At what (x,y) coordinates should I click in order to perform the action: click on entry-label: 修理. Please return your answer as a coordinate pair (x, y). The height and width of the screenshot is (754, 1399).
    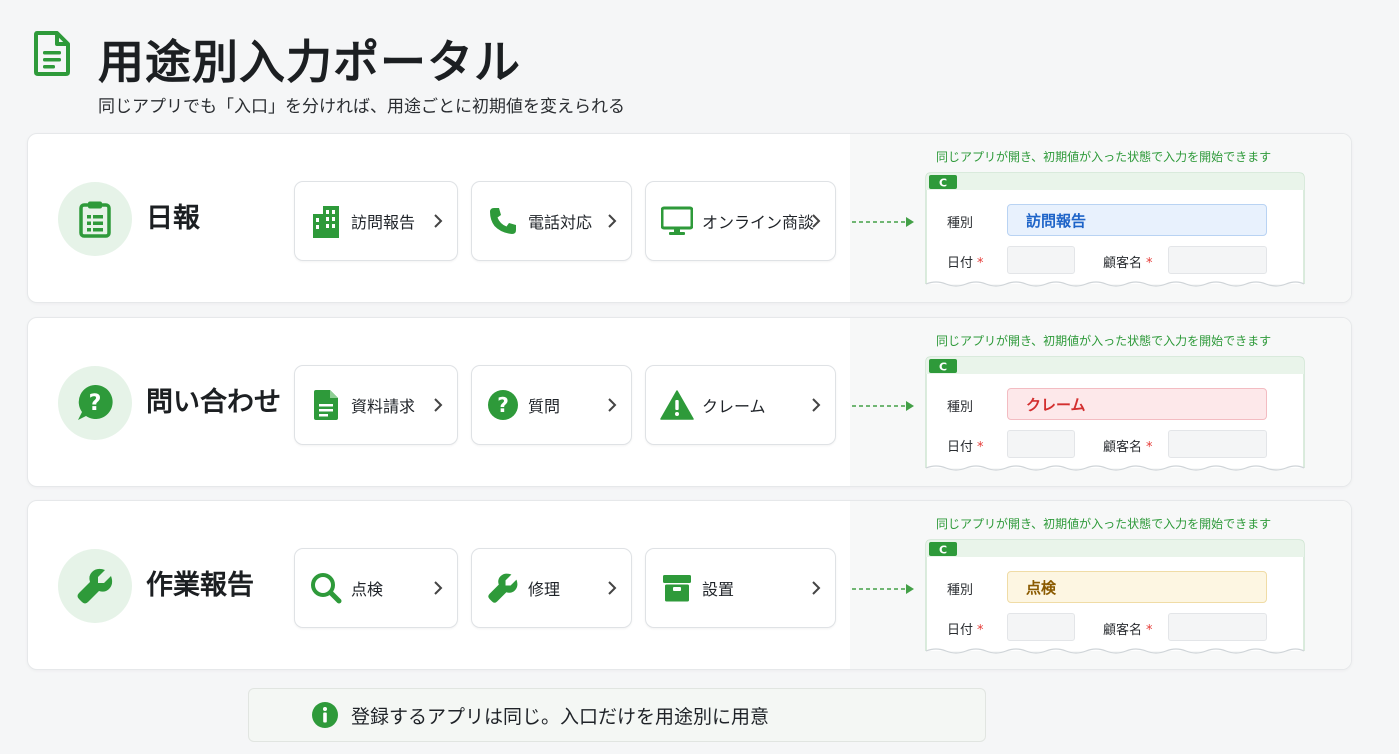
    Looking at the image, I should click on (544, 589).